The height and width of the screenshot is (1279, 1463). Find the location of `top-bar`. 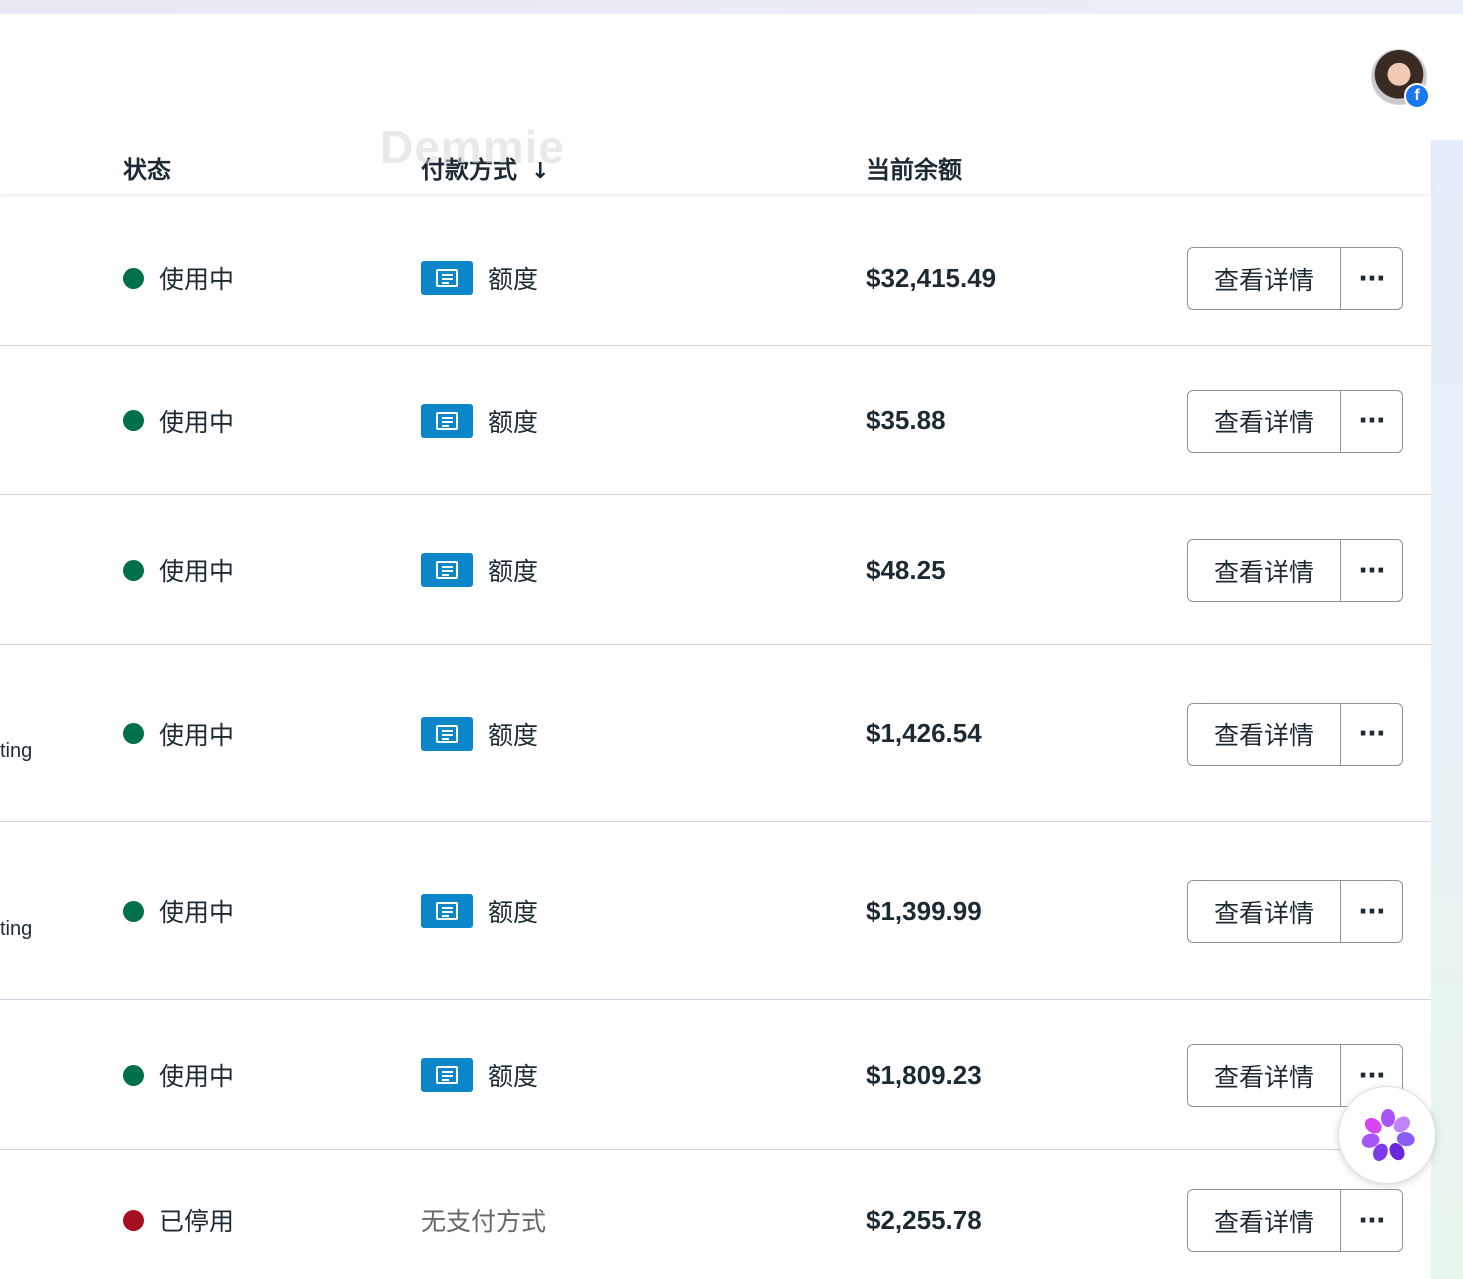

top-bar is located at coordinates (731, 77).